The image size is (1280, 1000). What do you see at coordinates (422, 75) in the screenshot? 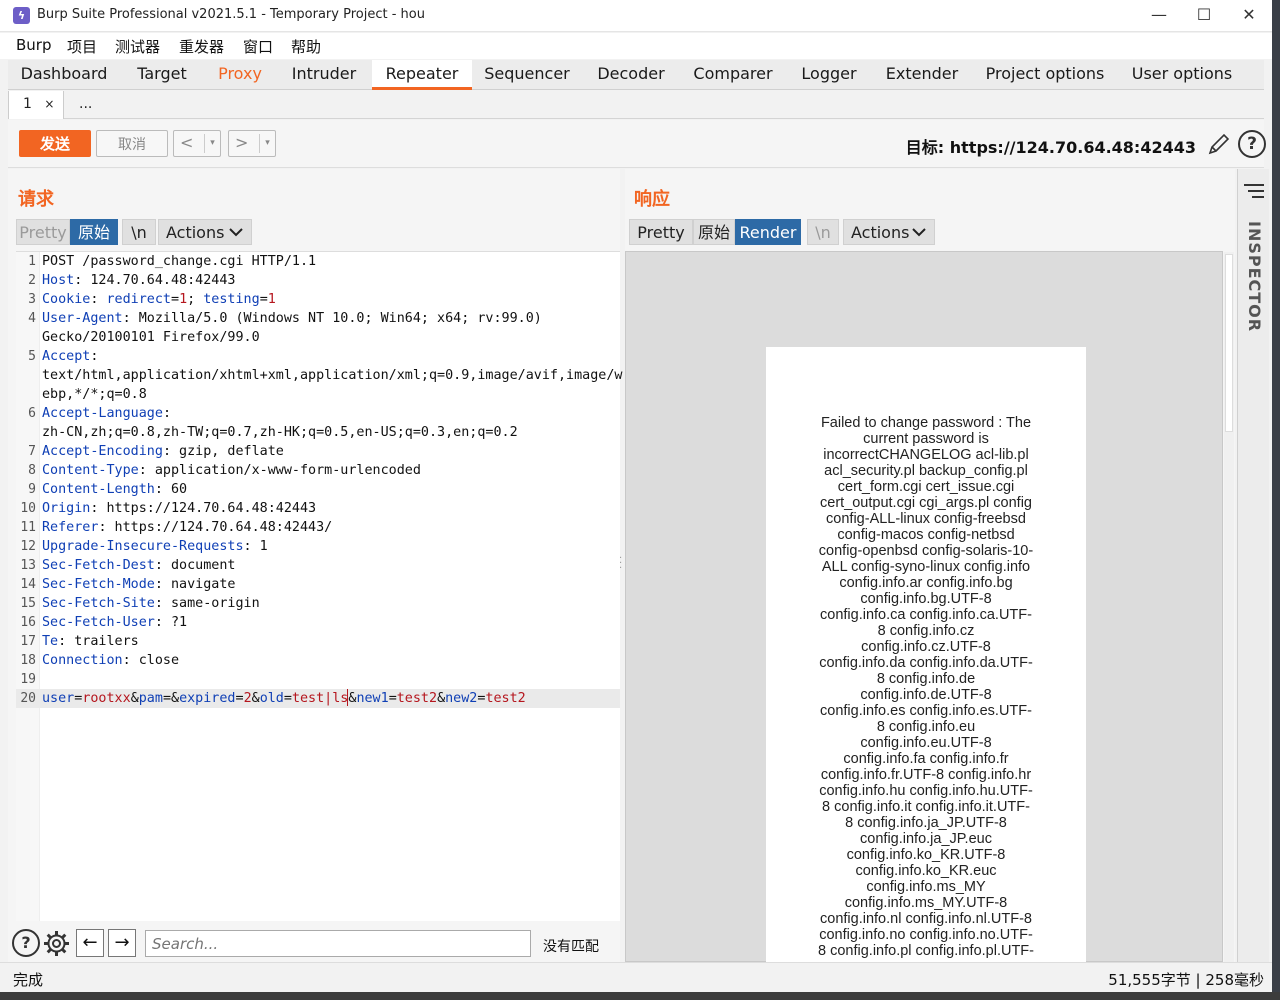
I see `tab-repeater: Repeater` at bounding box center [422, 75].